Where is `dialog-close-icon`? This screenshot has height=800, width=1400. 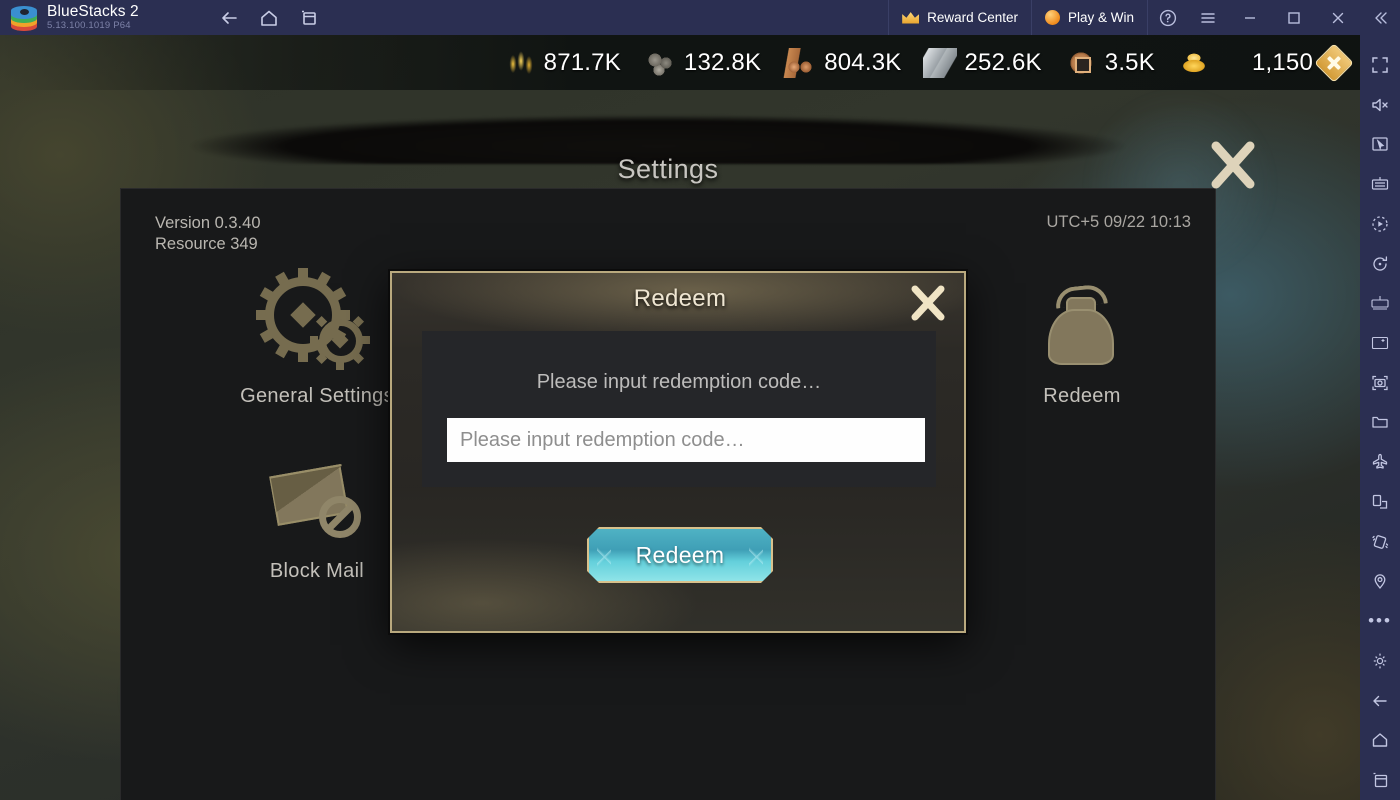 dialog-close-icon is located at coordinates (928, 303).